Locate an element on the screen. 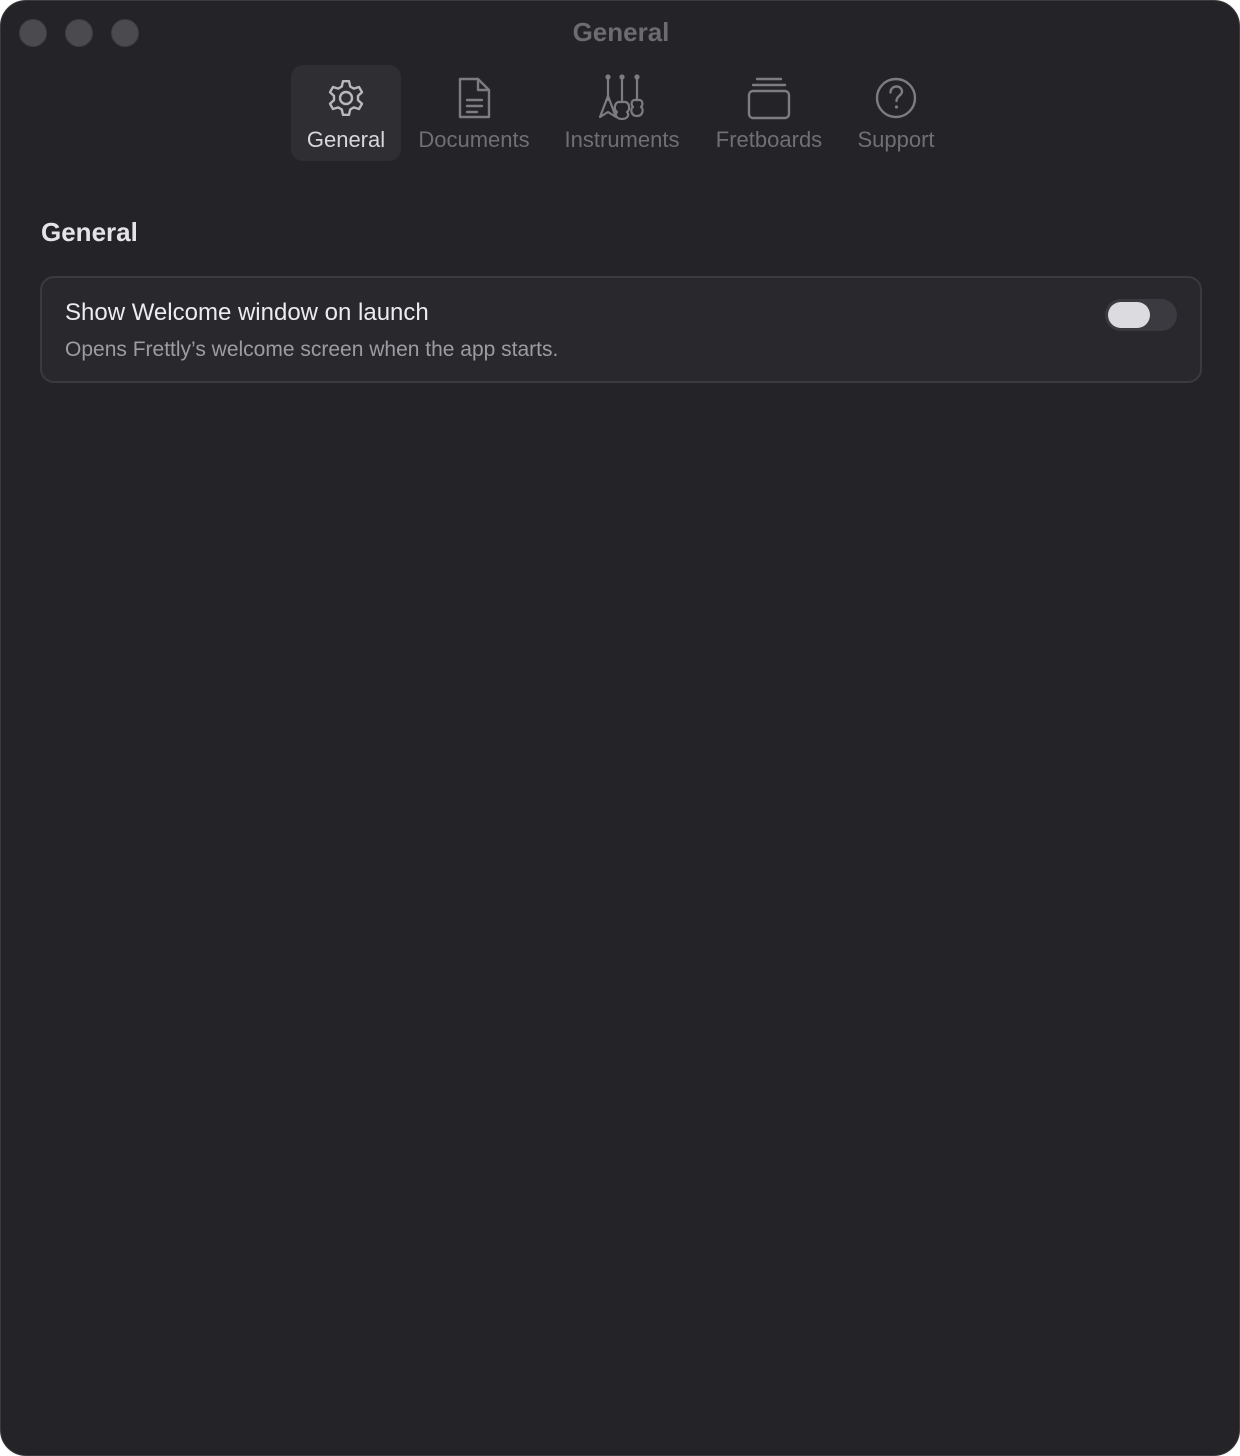  question-circle-icon is located at coordinates (896, 98).